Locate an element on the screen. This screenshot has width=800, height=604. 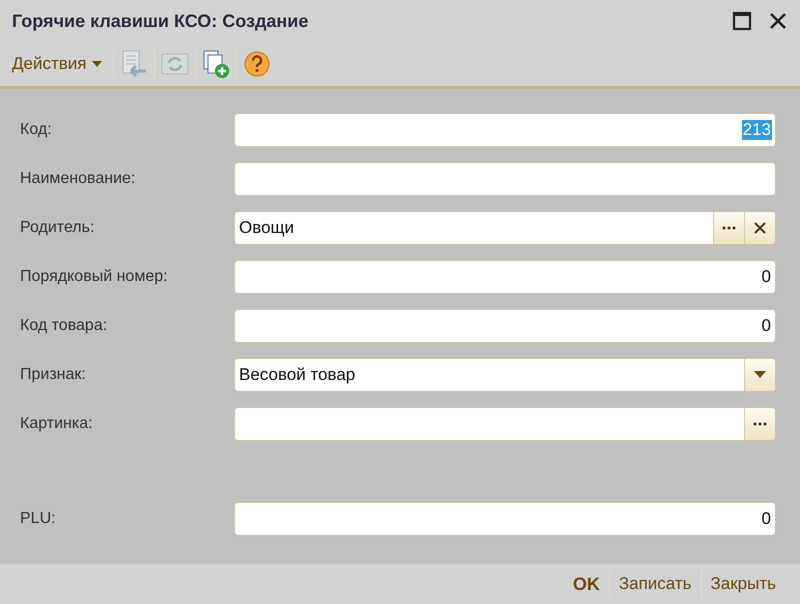
footer-button: Записать is located at coordinates (655, 584).